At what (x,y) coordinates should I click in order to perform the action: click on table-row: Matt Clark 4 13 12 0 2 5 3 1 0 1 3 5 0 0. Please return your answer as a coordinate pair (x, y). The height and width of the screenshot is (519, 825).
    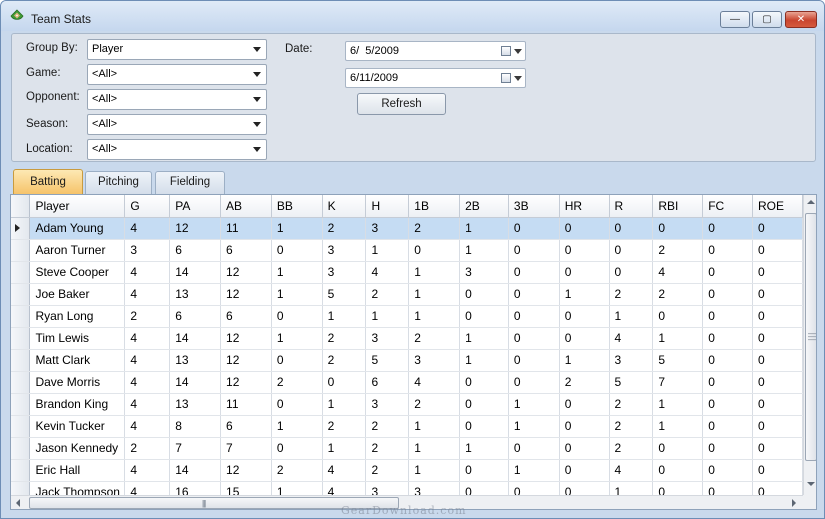
    Looking at the image, I should click on (407, 360).